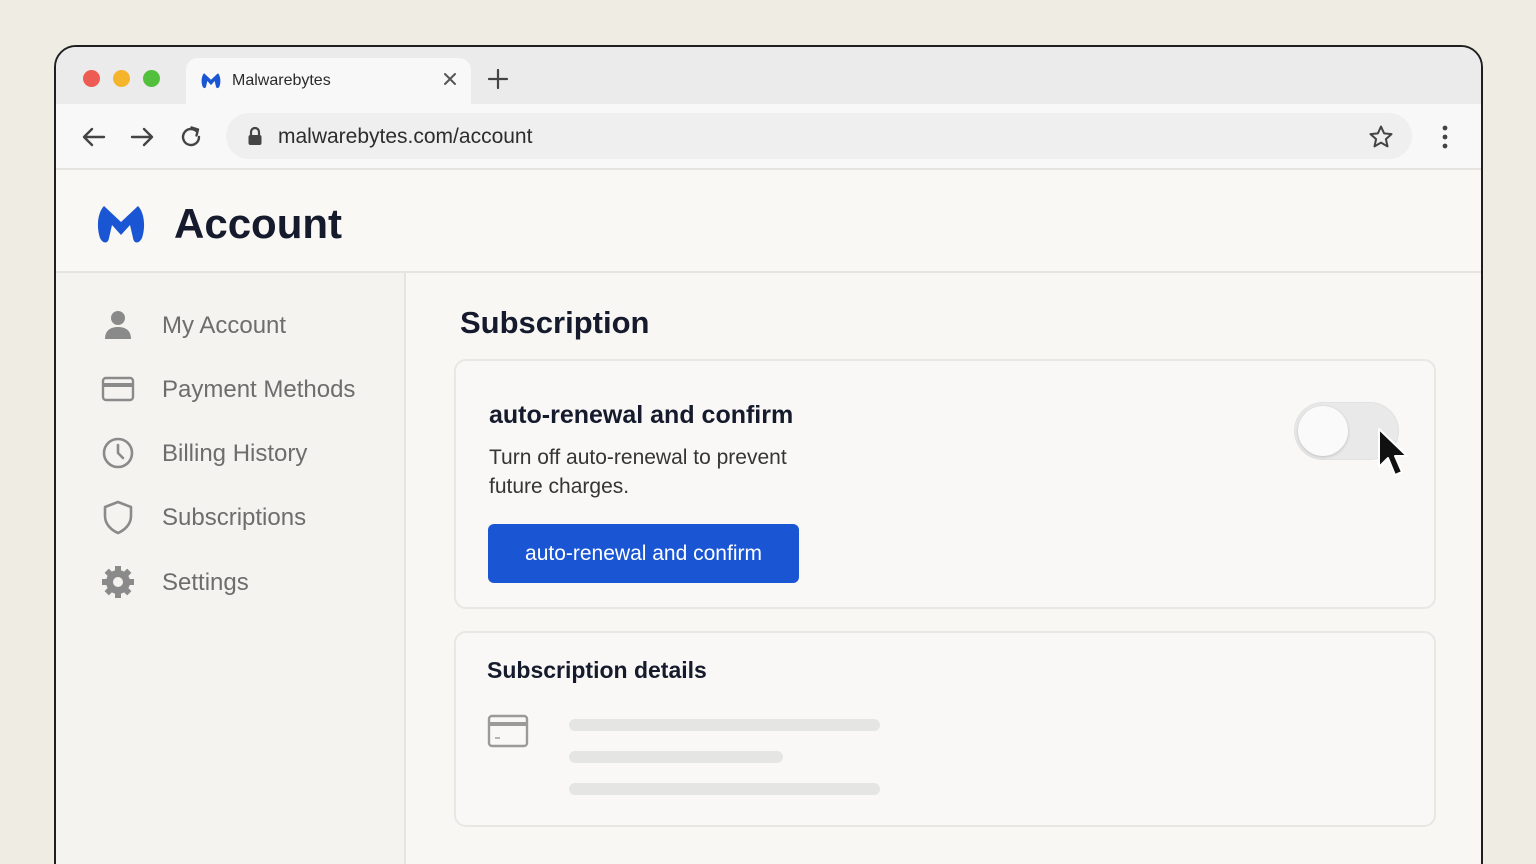 The height and width of the screenshot is (864, 1536). Describe the element at coordinates (1323, 431) in the screenshot. I see `toggle-knob` at that location.